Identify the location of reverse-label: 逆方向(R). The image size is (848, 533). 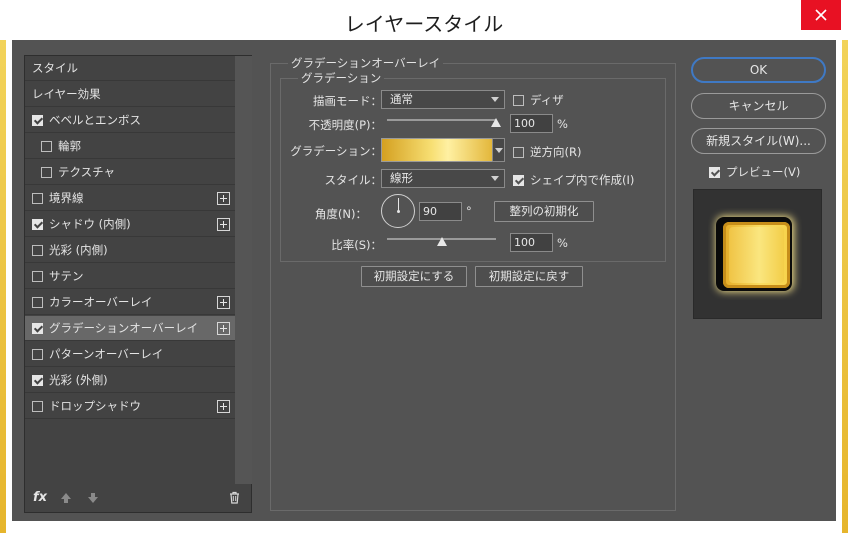
(556, 152).